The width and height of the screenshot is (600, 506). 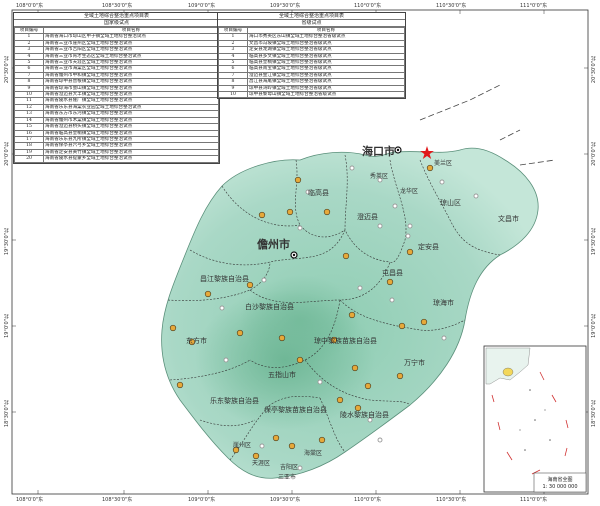 I want to click on coord-top-7: 111°0'0"东, so click(x=534, y=6).